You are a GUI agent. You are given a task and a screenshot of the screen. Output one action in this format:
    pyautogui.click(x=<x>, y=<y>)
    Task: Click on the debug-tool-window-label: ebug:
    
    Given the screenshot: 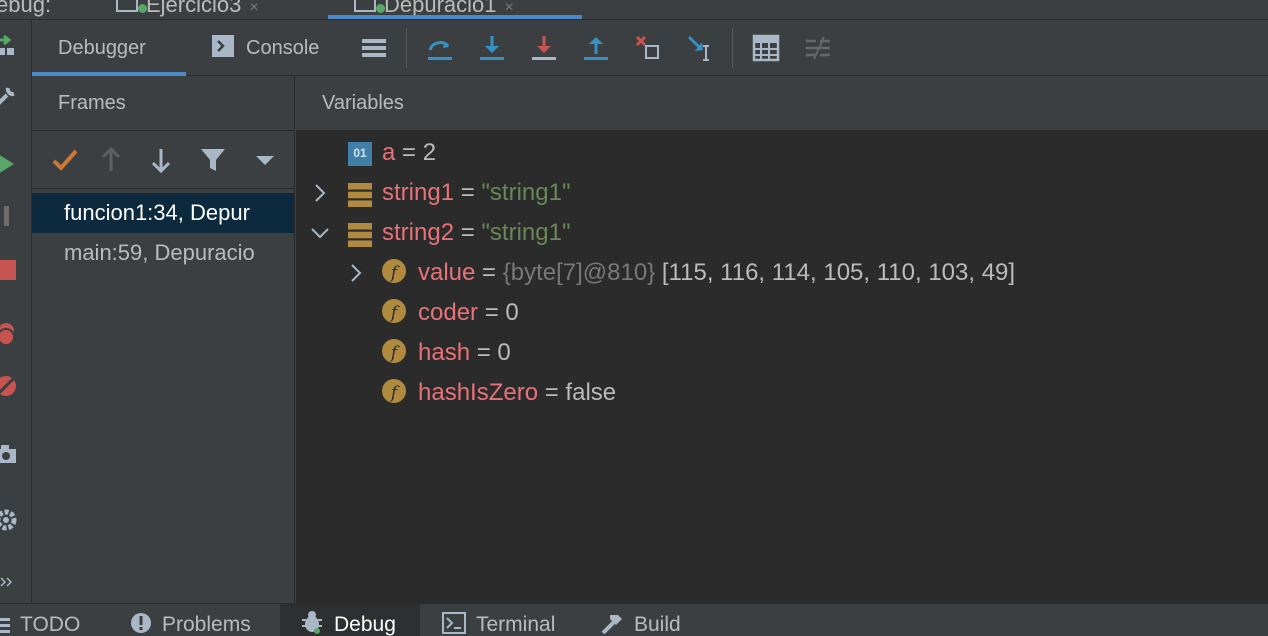 What is the action you would take?
    pyautogui.click(x=26, y=8)
    